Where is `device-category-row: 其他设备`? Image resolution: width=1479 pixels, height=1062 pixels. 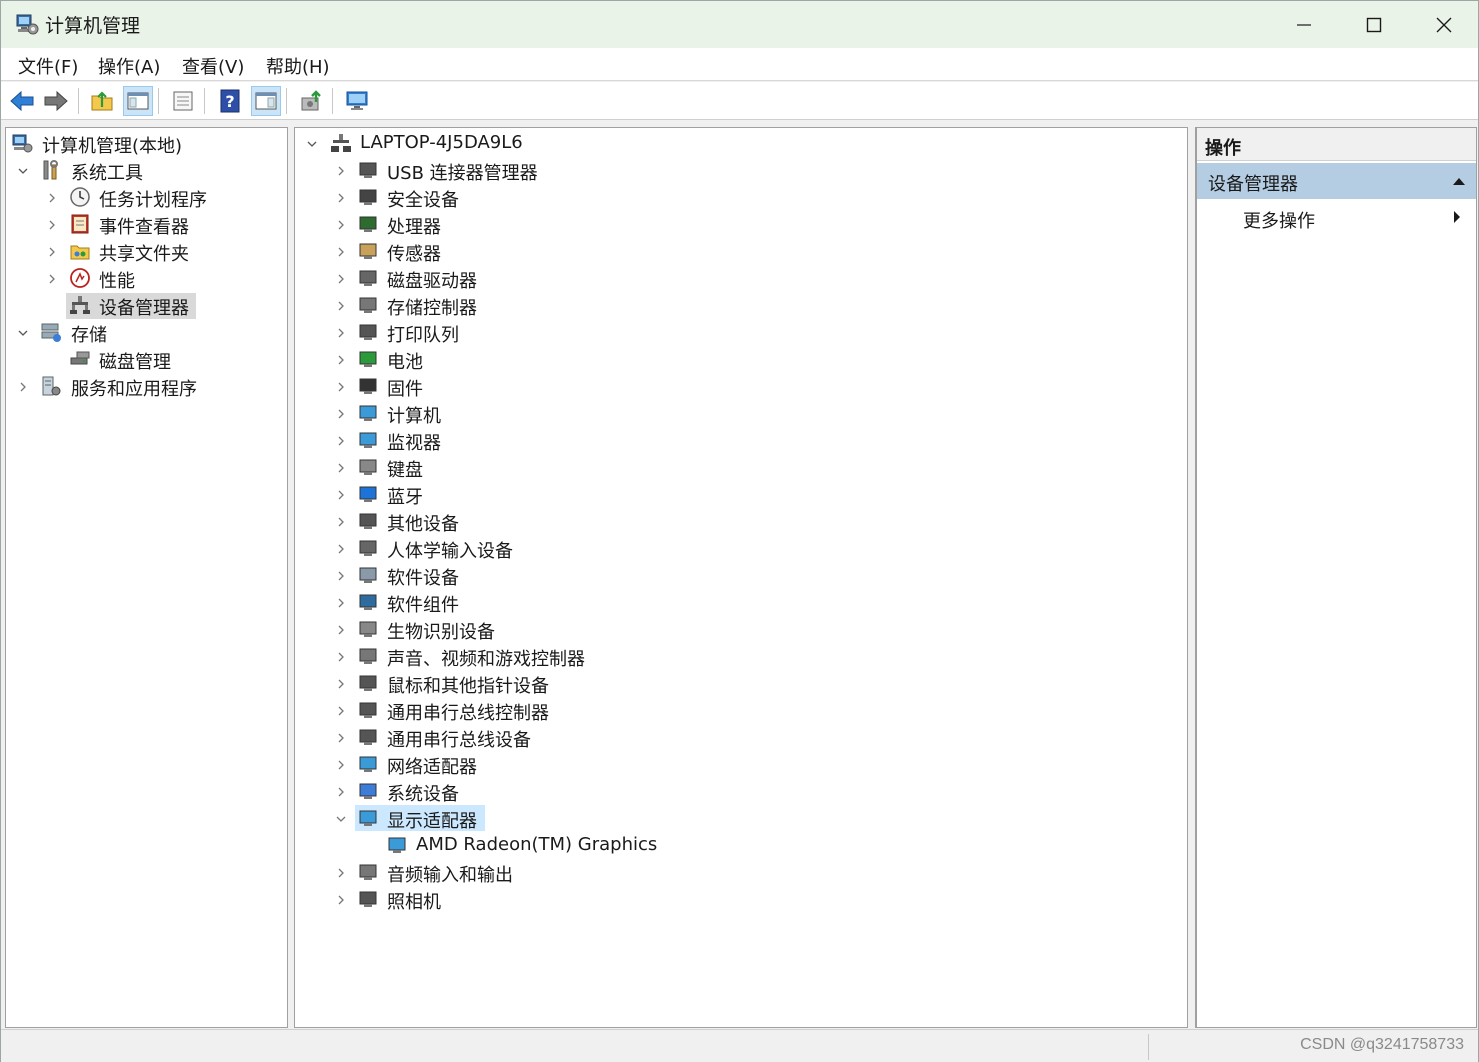 device-category-row: 其他设备 is located at coordinates (741, 521).